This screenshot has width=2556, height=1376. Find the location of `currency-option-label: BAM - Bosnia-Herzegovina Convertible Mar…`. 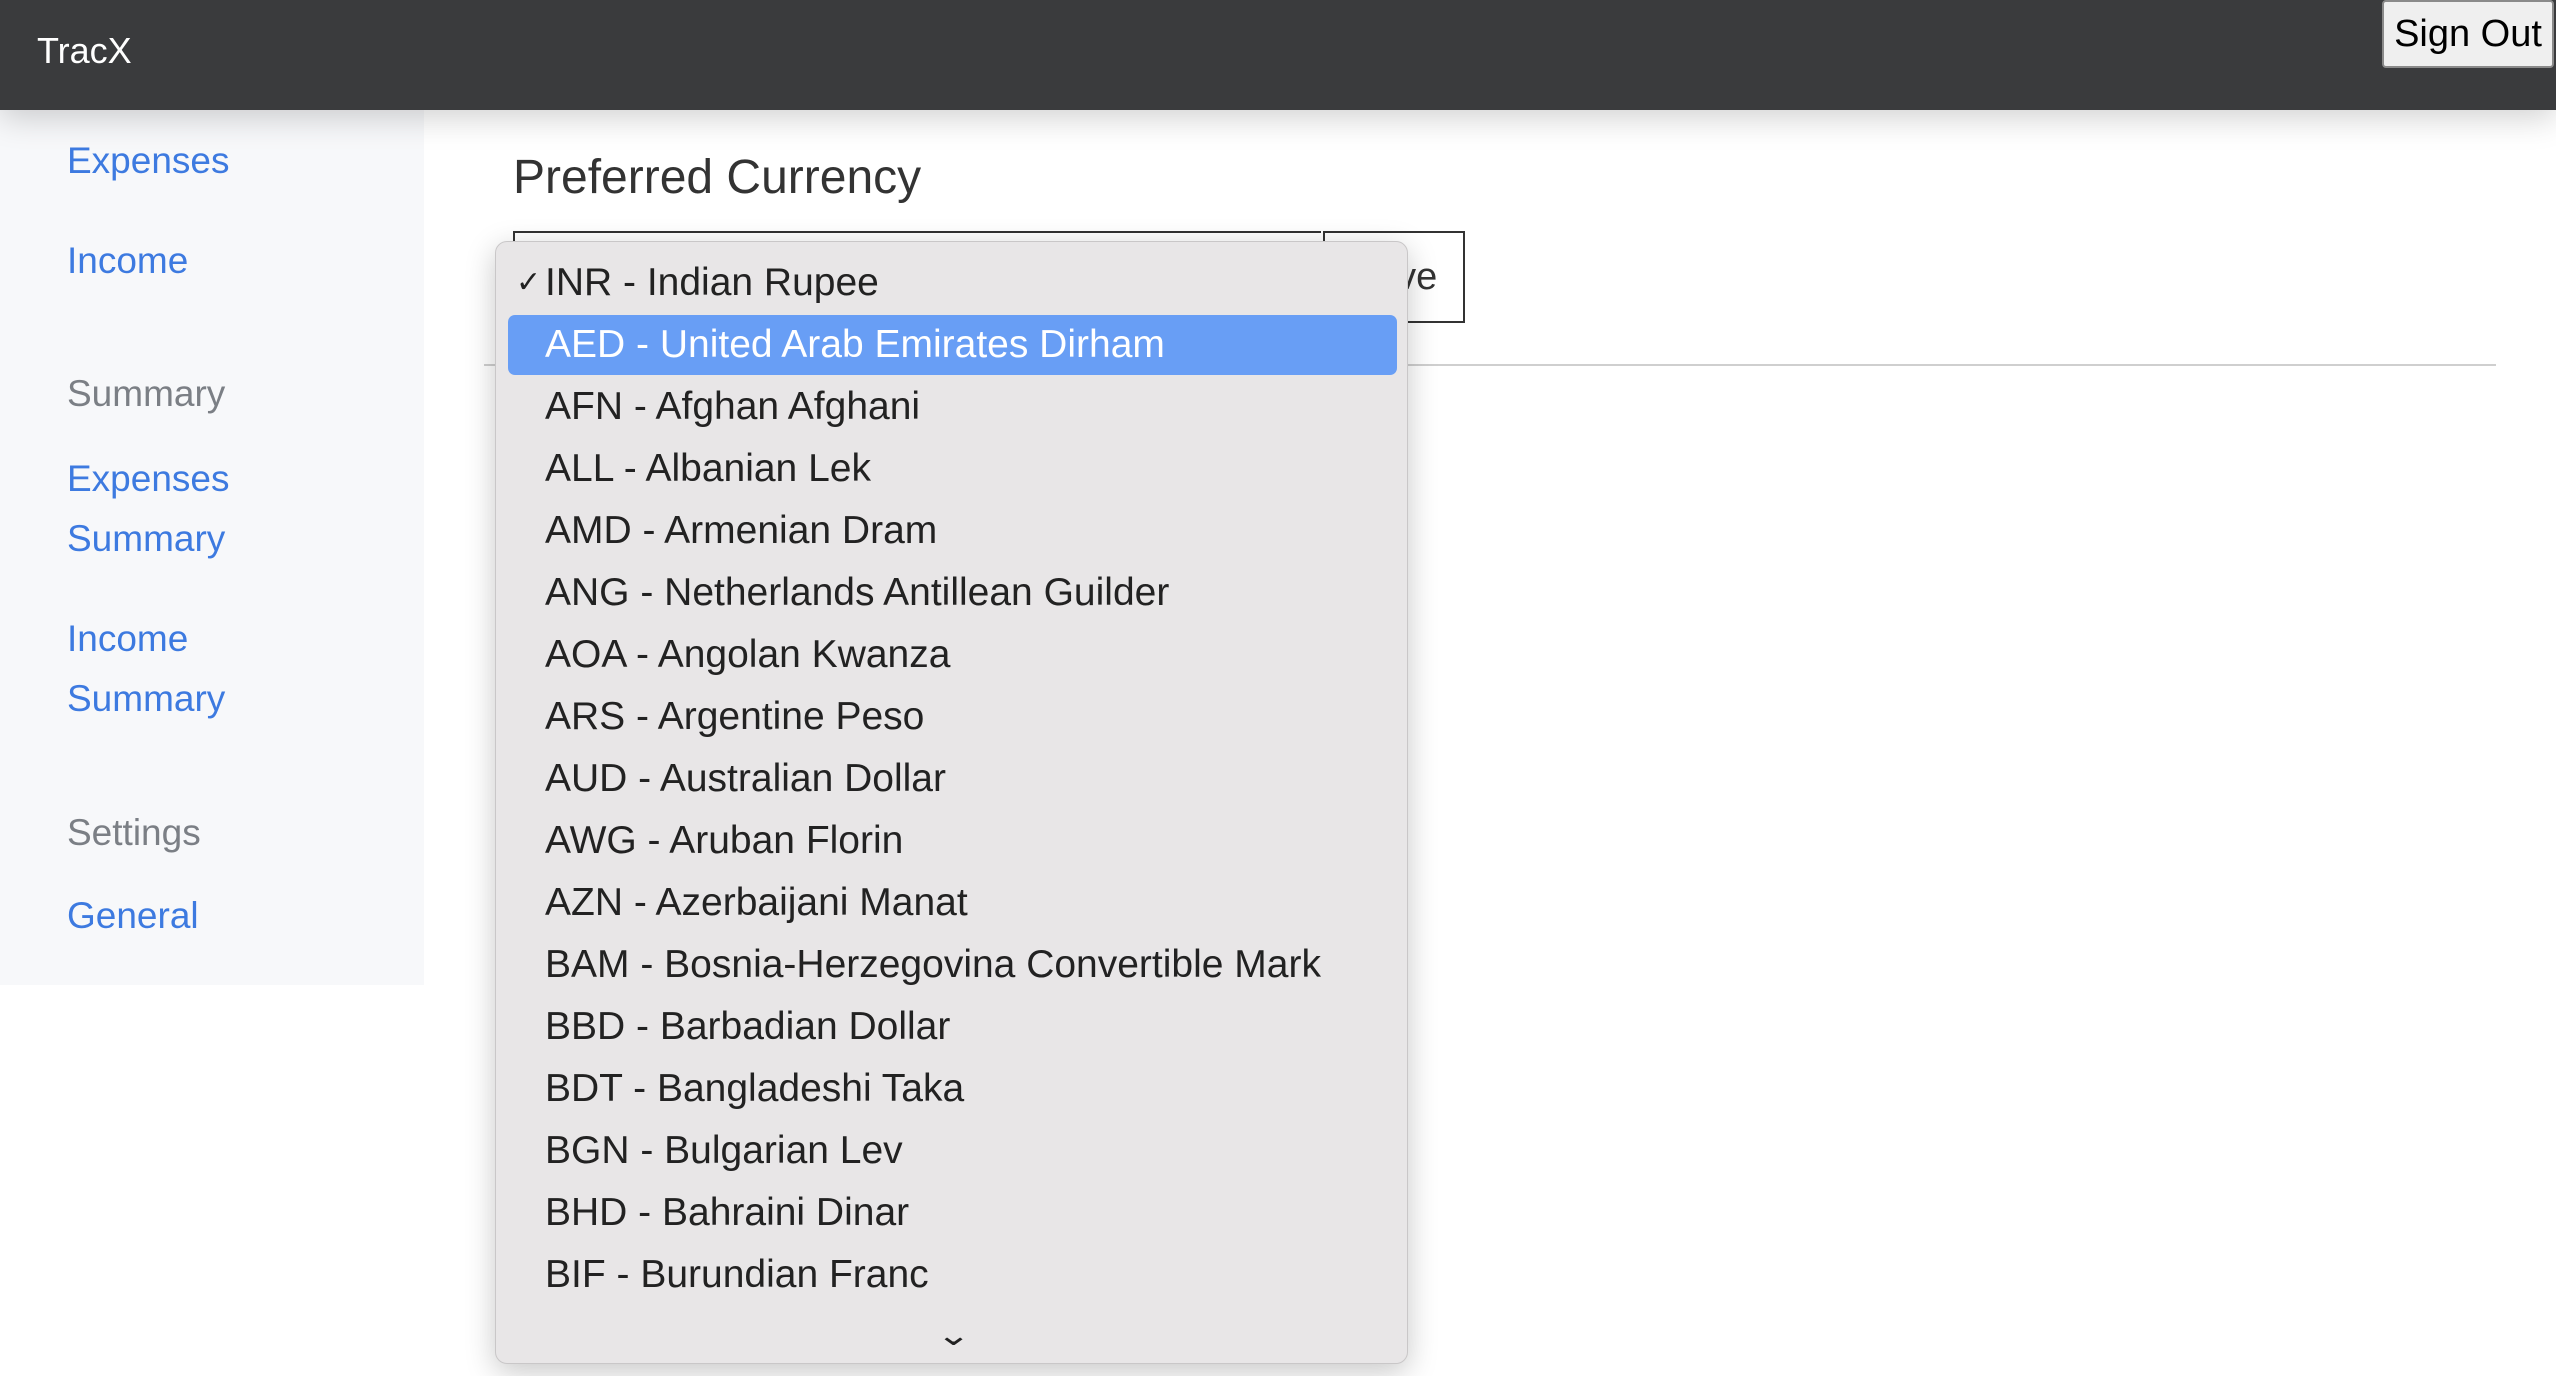

currency-option-label: BAM - Bosnia-Herzegovina Convertible Mar… is located at coordinates (933, 964).